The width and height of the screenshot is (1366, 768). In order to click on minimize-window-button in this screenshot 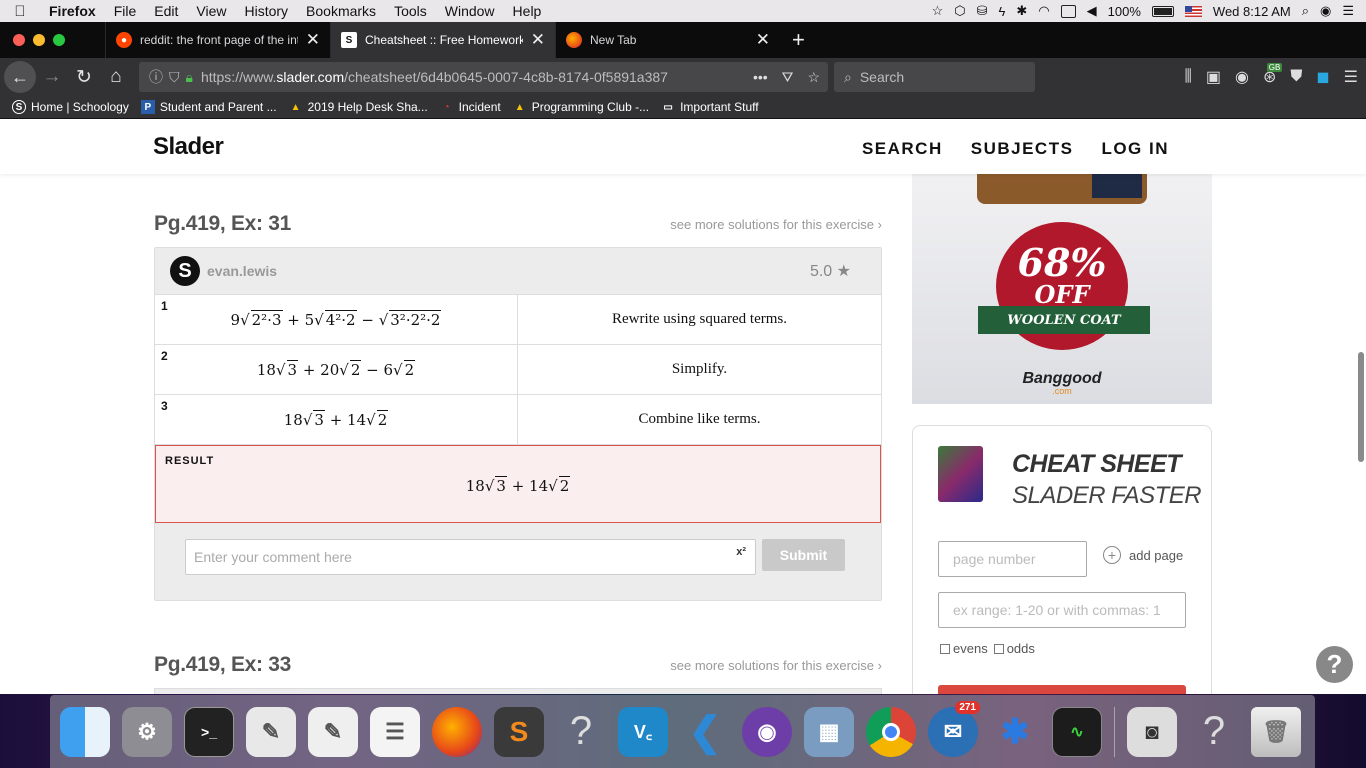, I will do `click(39, 40)`.